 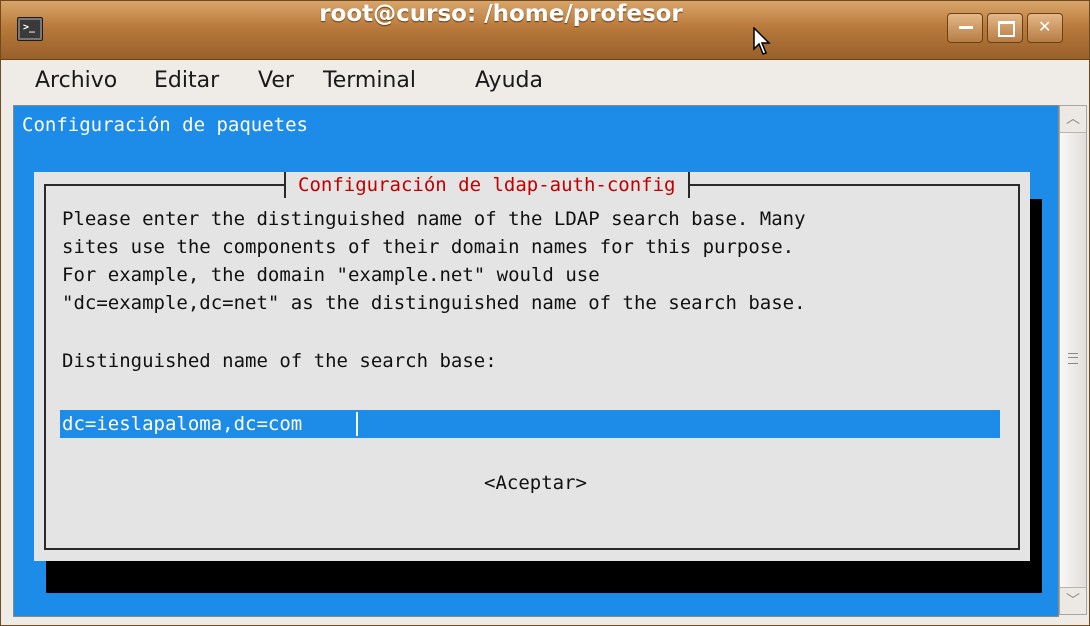 What do you see at coordinates (762, 41) in the screenshot?
I see `mouse-pointer-icon` at bounding box center [762, 41].